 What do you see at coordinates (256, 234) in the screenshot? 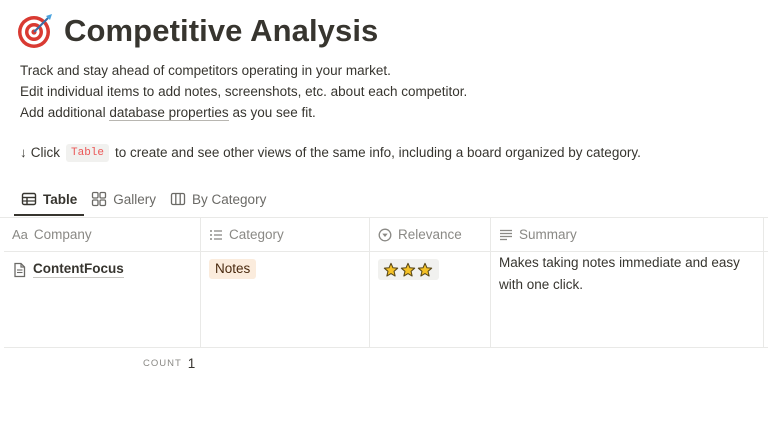
I see `column-label: Category` at bounding box center [256, 234].